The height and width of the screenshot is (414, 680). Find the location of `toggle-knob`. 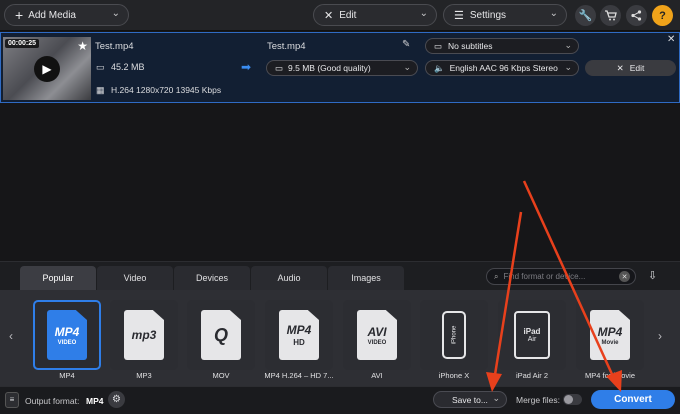

toggle-knob is located at coordinates (568, 399).